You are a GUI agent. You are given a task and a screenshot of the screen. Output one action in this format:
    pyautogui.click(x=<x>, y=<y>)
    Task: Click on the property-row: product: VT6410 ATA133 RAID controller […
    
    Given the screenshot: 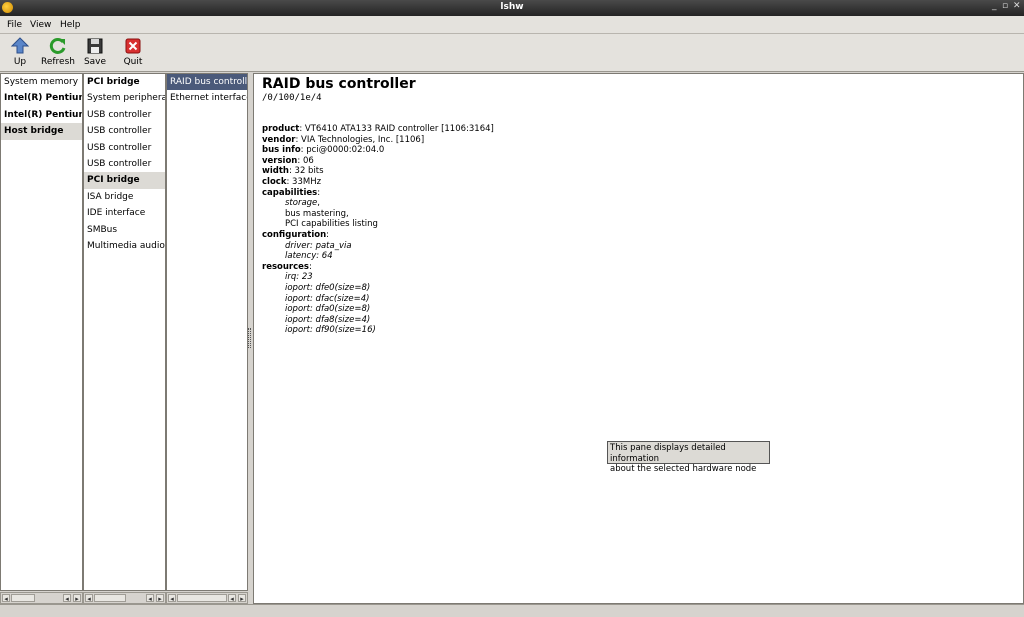 What is the action you would take?
    pyautogui.click(x=378, y=129)
    